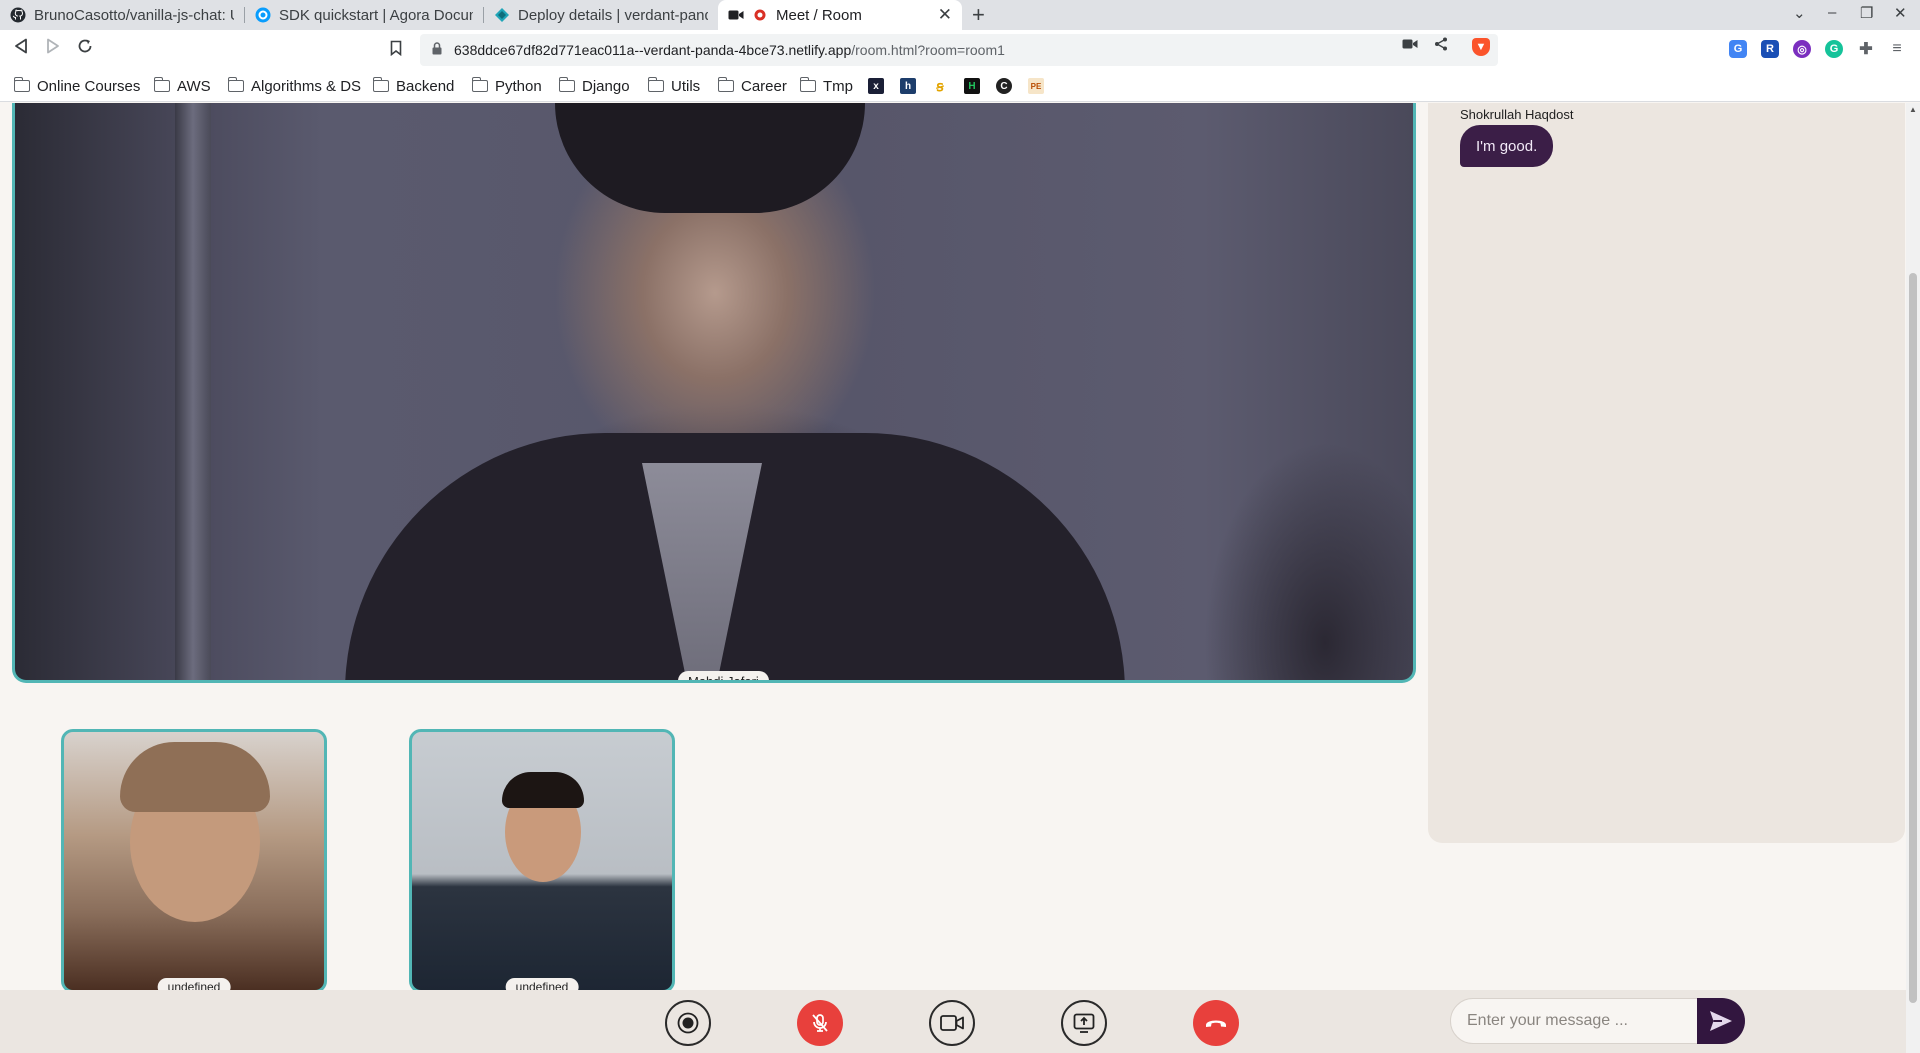 The height and width of the screenshot is (1053, 1920). What do you see at coordinates (978, 15) in the screenshot?
I see `new-tab-icon: +` at bounding box center [978, 15].